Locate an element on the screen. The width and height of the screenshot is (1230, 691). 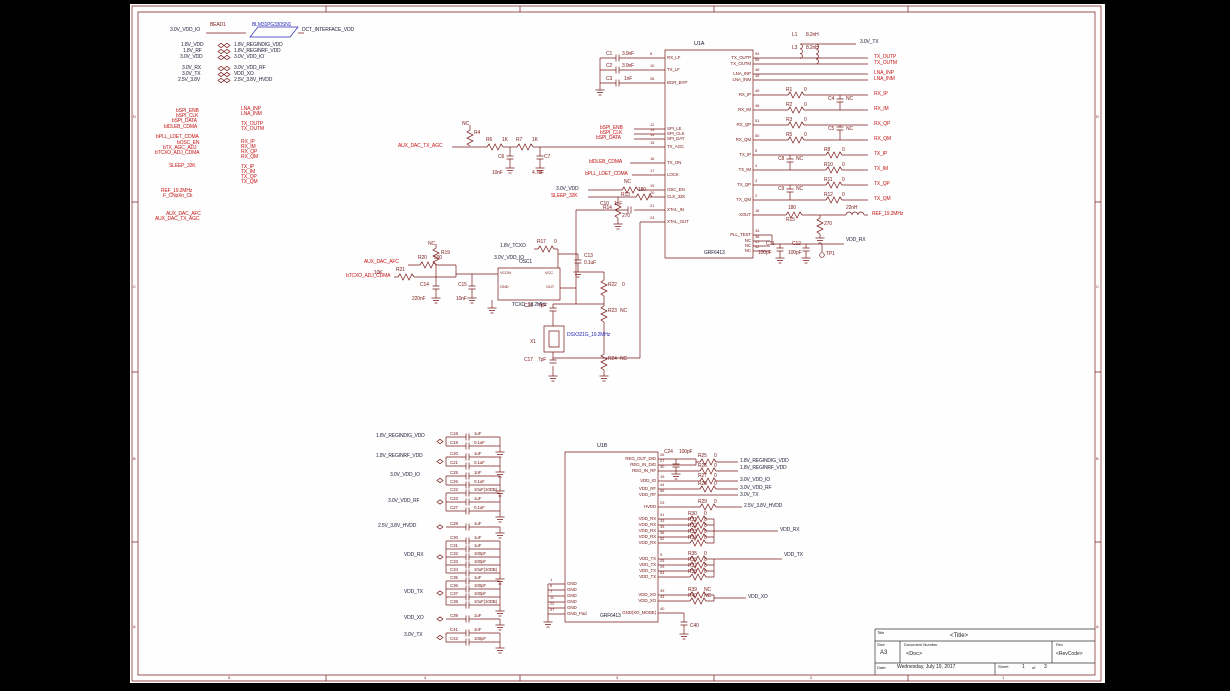
date-value: Wednesday, July 19, 2017 is located at coordinates (926, 667).